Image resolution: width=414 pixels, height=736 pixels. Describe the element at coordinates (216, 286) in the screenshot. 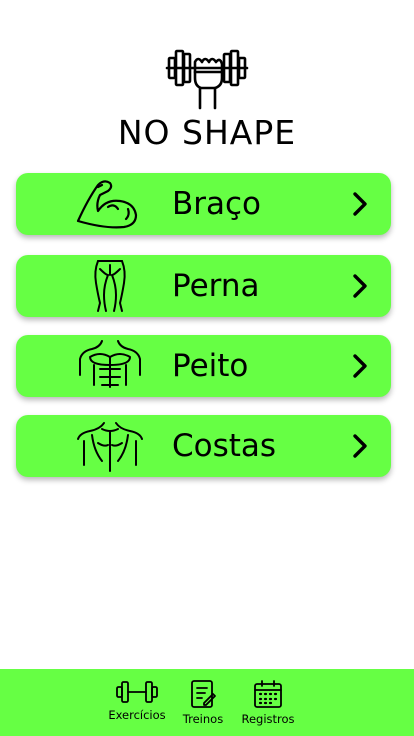

I see `category-label: Perna` at that location.